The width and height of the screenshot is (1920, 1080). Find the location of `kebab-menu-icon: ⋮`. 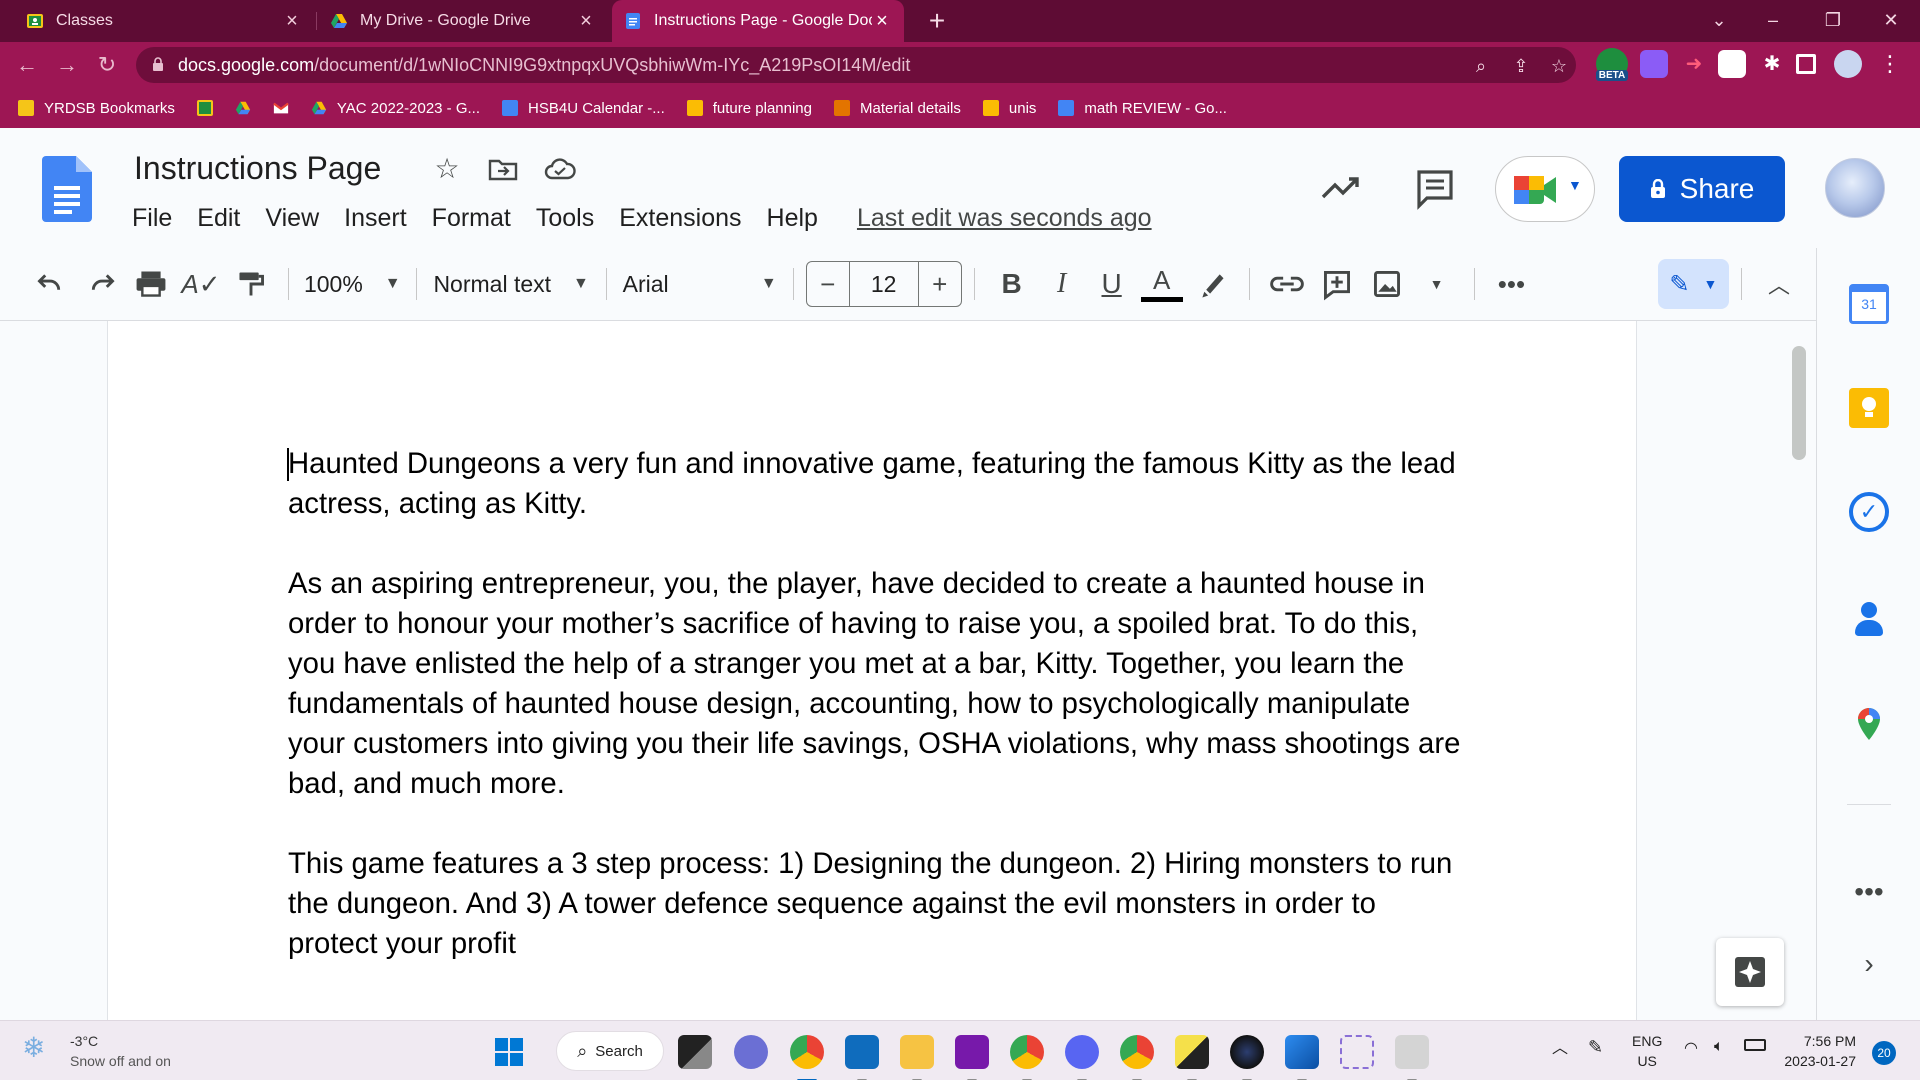

kebab-menu-icon: ⋮ is located at coordinates (1890, 64).